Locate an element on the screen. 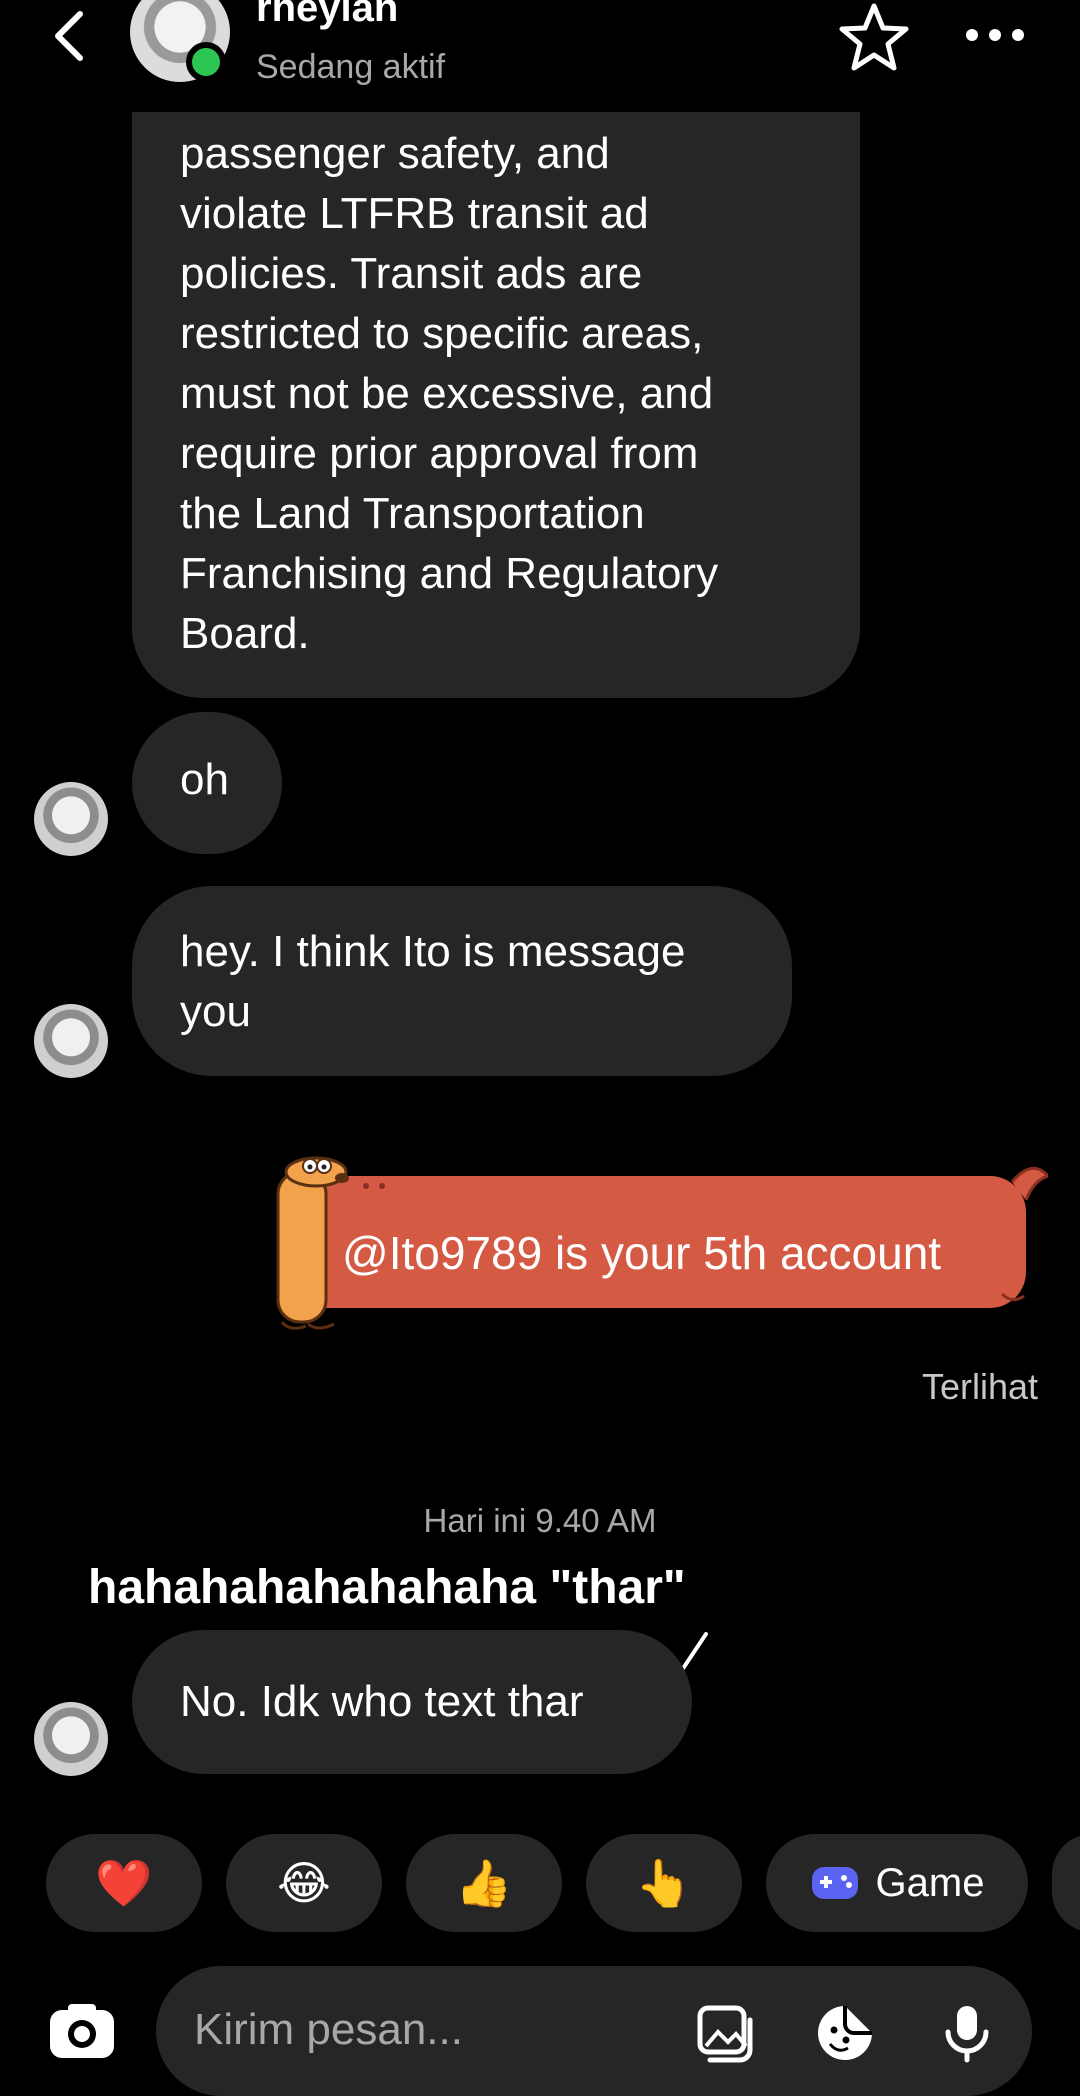  quick-reply-laugh: 😂 is located at coordinates (304, 1883).